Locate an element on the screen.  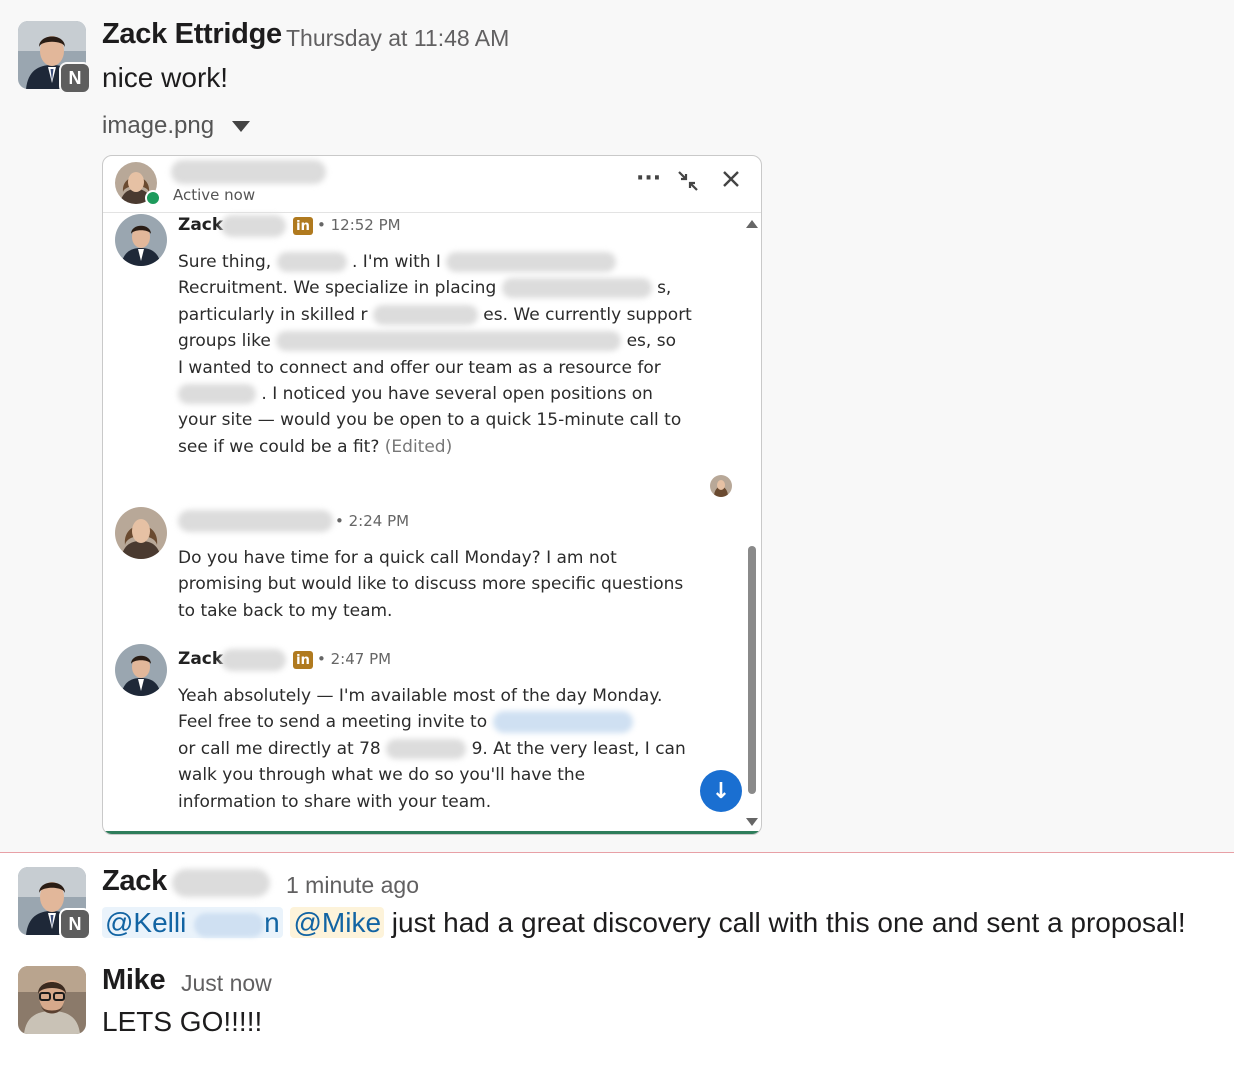
attachment-filename: image.png is located at coordinates (176, 126).